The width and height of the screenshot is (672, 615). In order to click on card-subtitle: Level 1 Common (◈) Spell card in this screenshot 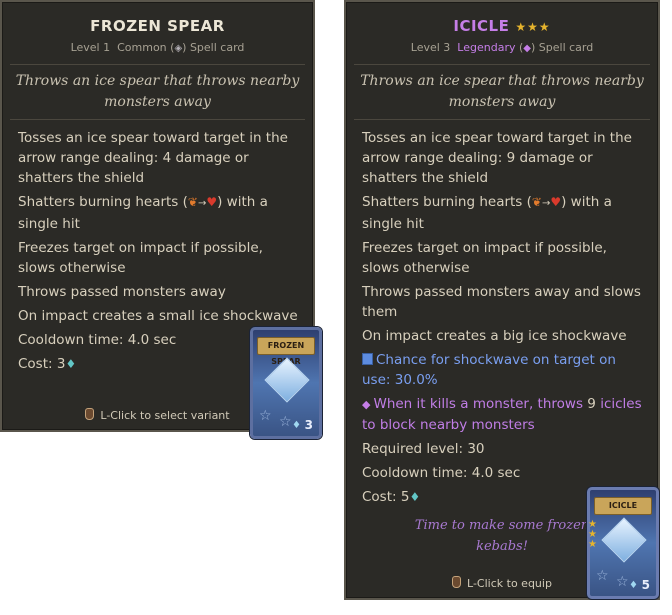, I will do `click(157, 47)`.